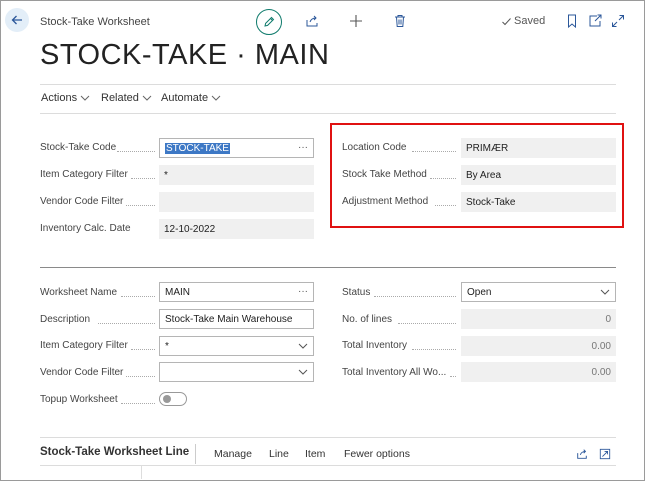 Image resolution: width=645 pixels, height=481 pixels. What do you see at coordinates (328, 437) in the screenshot?
I see `lines-divider` at bounding box center [328, 437].